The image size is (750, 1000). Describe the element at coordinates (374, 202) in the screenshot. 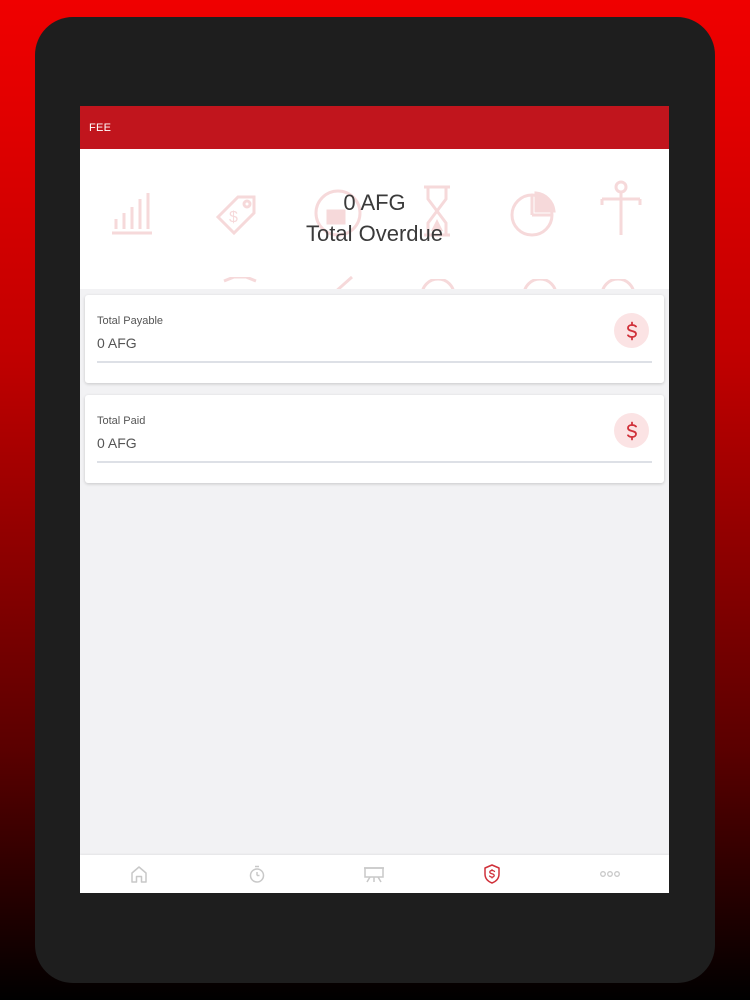

I see `overdue-amount: 0 AFG` at that location.